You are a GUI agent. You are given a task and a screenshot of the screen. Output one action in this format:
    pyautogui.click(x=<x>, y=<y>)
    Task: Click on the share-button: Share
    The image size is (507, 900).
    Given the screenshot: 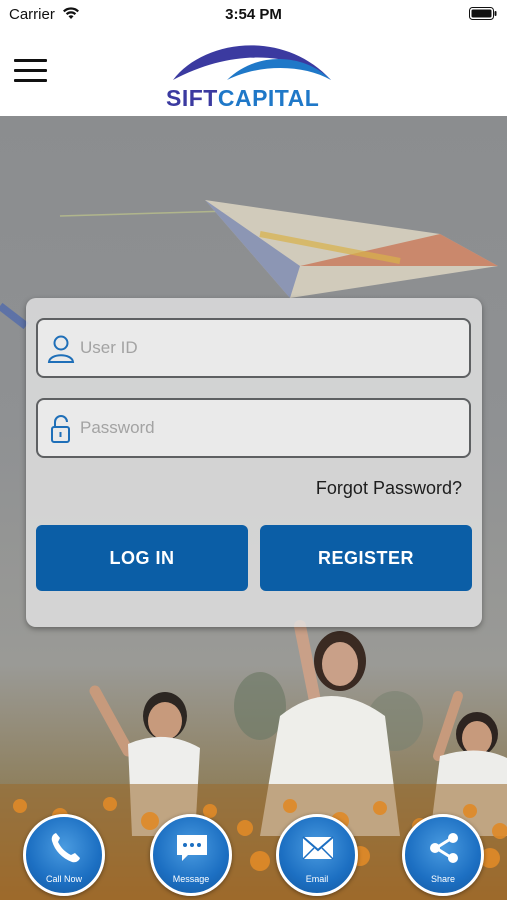 What is the action you would take?
    pyautogui.click(x=443, y=855)
    